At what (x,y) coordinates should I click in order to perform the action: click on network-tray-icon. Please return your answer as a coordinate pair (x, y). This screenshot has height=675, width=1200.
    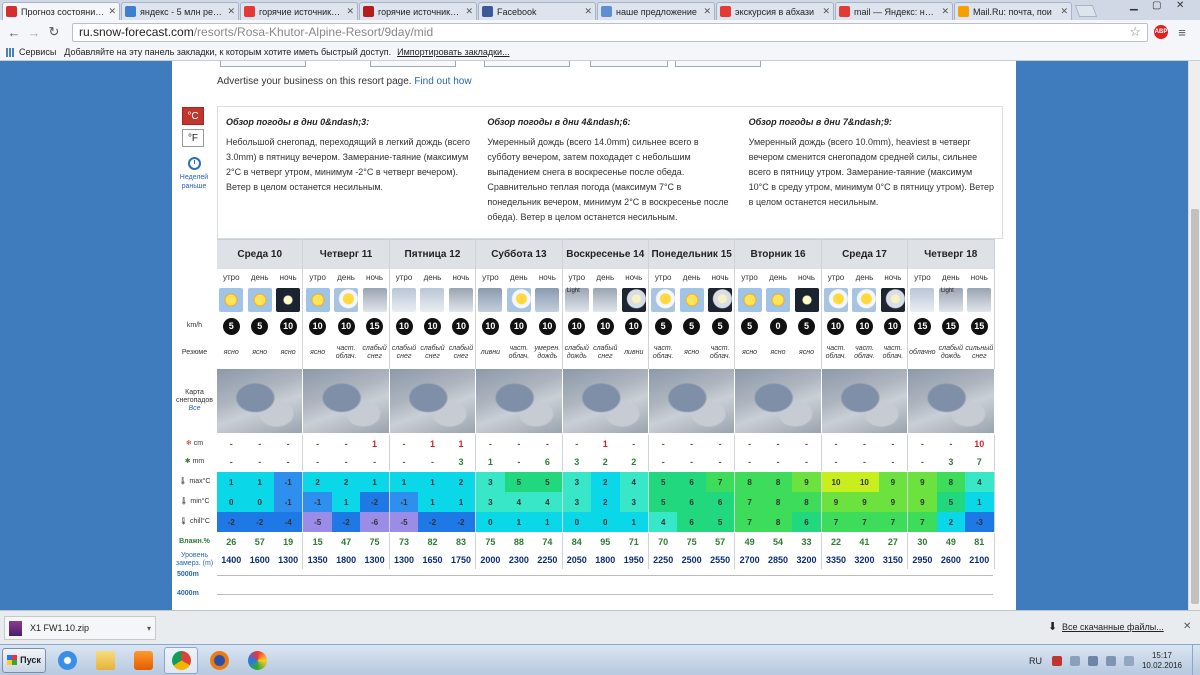
    Looking at the image, I should click on (1092, 660).